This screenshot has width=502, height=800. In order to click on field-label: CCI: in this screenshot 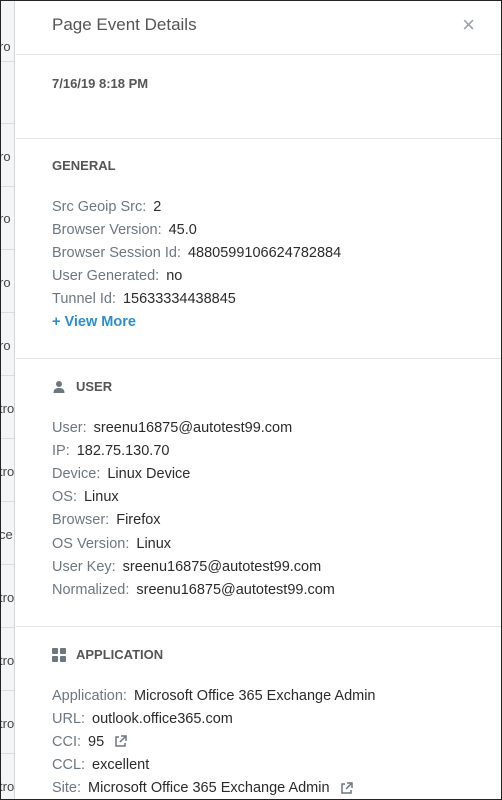, I will do `click(66, 741)`.